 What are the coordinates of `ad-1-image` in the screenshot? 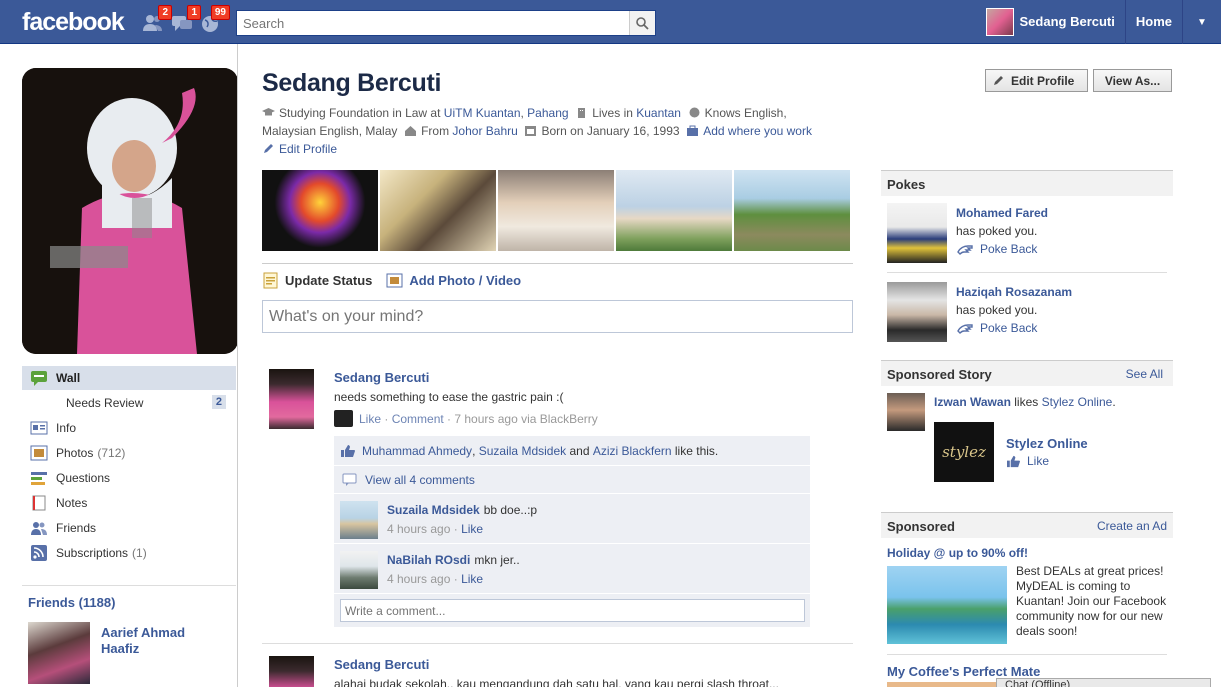 It's located at (947, 605).